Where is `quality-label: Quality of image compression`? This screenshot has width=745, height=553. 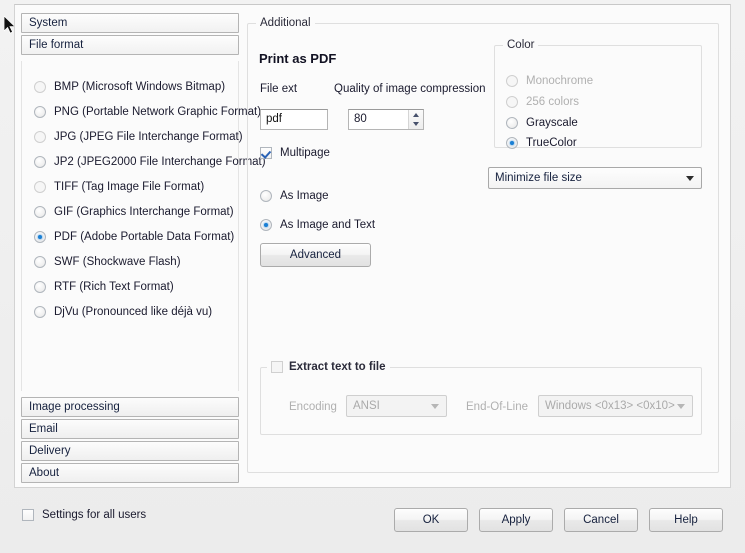
quality-label: Quality of image compression is located at coordinates (410, 89).